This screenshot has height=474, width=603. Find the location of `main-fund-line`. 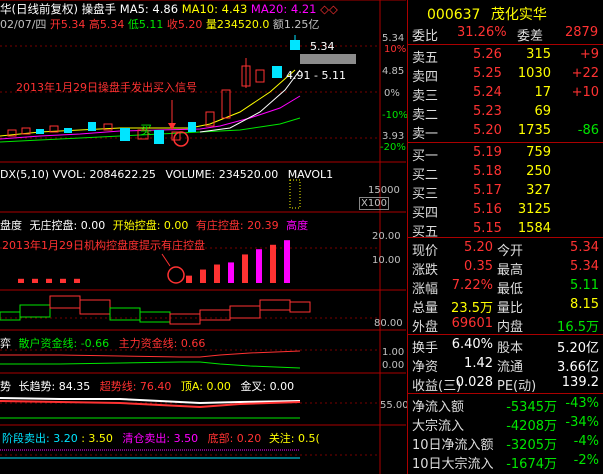

main-fund-line is located at coordinates (150, 354).